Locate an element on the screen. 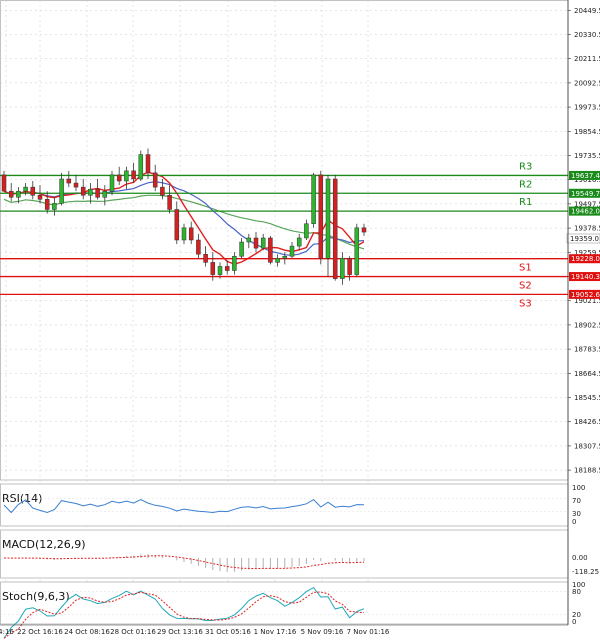  time-tick-label: 29 Oct 13:16 is located at coordinates (180, 632).